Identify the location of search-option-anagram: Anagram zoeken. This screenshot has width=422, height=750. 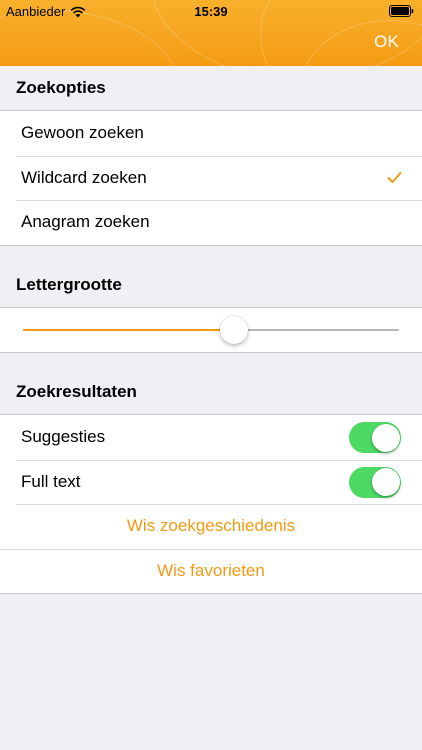
(211, 222).